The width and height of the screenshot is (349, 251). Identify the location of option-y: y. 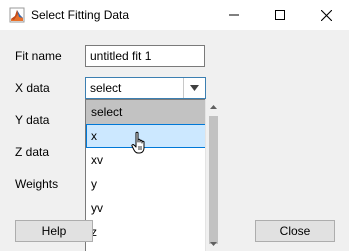
(145, 184).